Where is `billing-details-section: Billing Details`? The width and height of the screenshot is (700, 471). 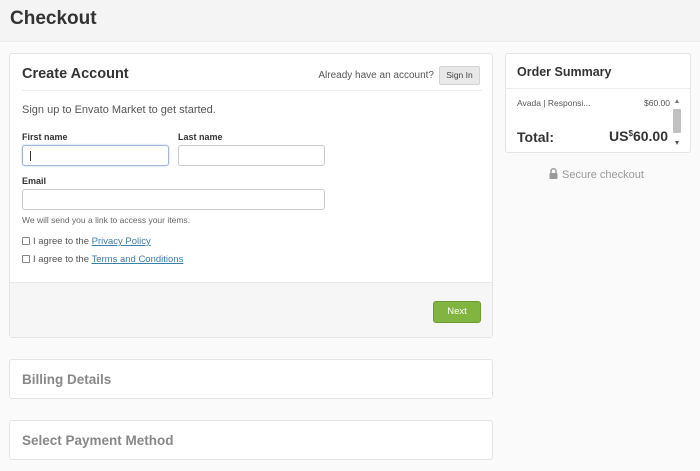
billing-details-section: Billing Details is located at coordinates (251, 379).